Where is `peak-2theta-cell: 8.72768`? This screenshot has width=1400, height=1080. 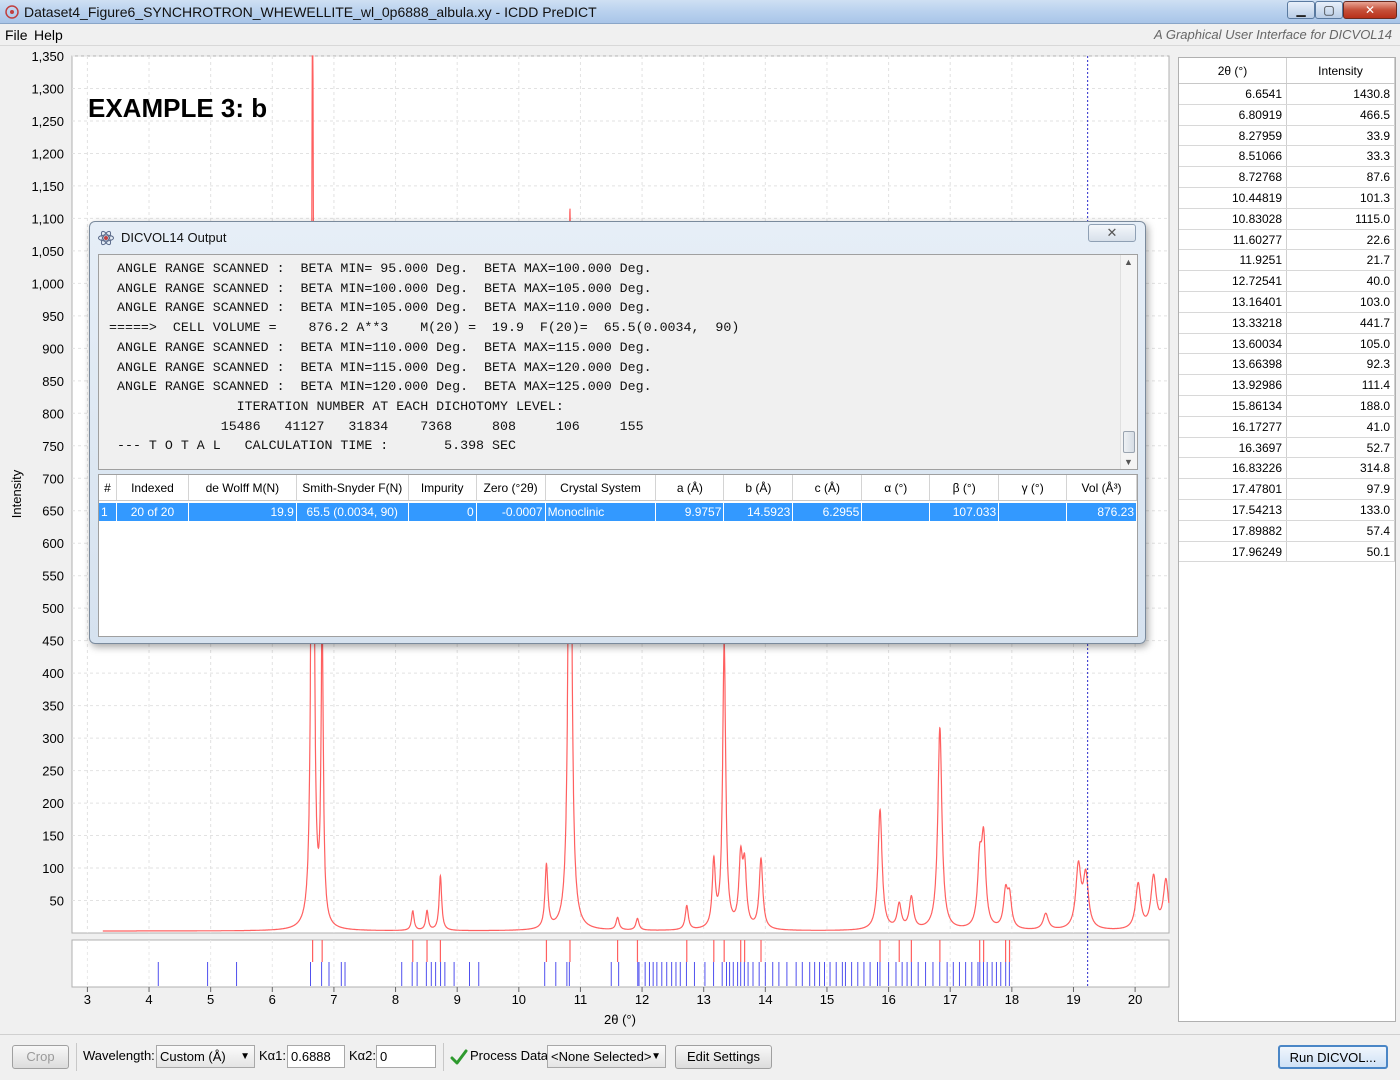 peak-2theta-cell: 8.72768 is located at coordinates (1233, 177).